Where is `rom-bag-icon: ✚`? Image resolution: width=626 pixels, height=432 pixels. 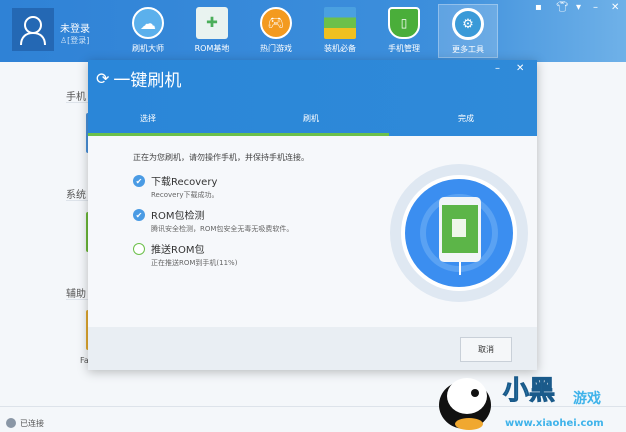
rom-bag-icon: ✚ is located at coordinates (212, 23).